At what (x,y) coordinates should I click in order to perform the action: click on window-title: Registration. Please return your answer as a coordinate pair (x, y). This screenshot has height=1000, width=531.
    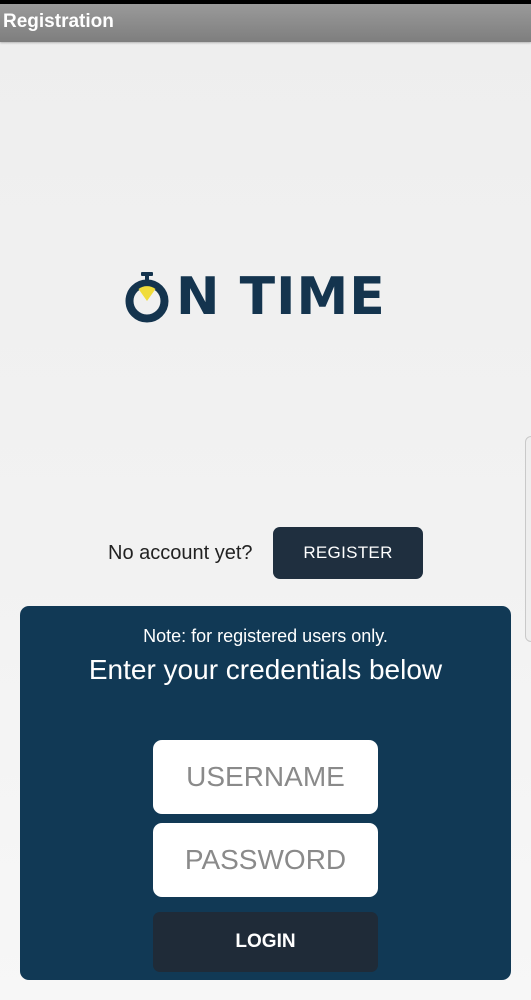
    Looking at the image, I should click on (58, 21).